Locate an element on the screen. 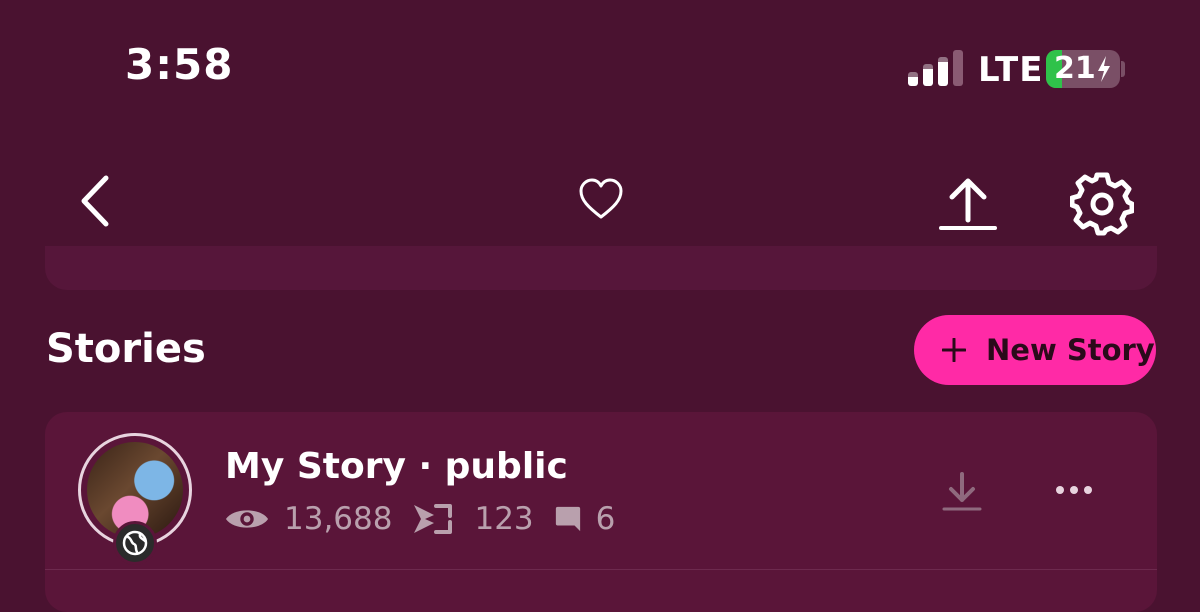 Image resolution: width=1200 pixels, height=612 pixels. new-story-button: New Story is located at coordinates (1035, 350).